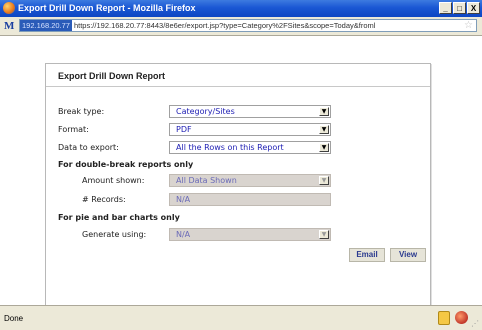 This screenshot has width=482, height=330. I want to click on pie-bar-heading: For pie and bar charts only, so click(119, 217).